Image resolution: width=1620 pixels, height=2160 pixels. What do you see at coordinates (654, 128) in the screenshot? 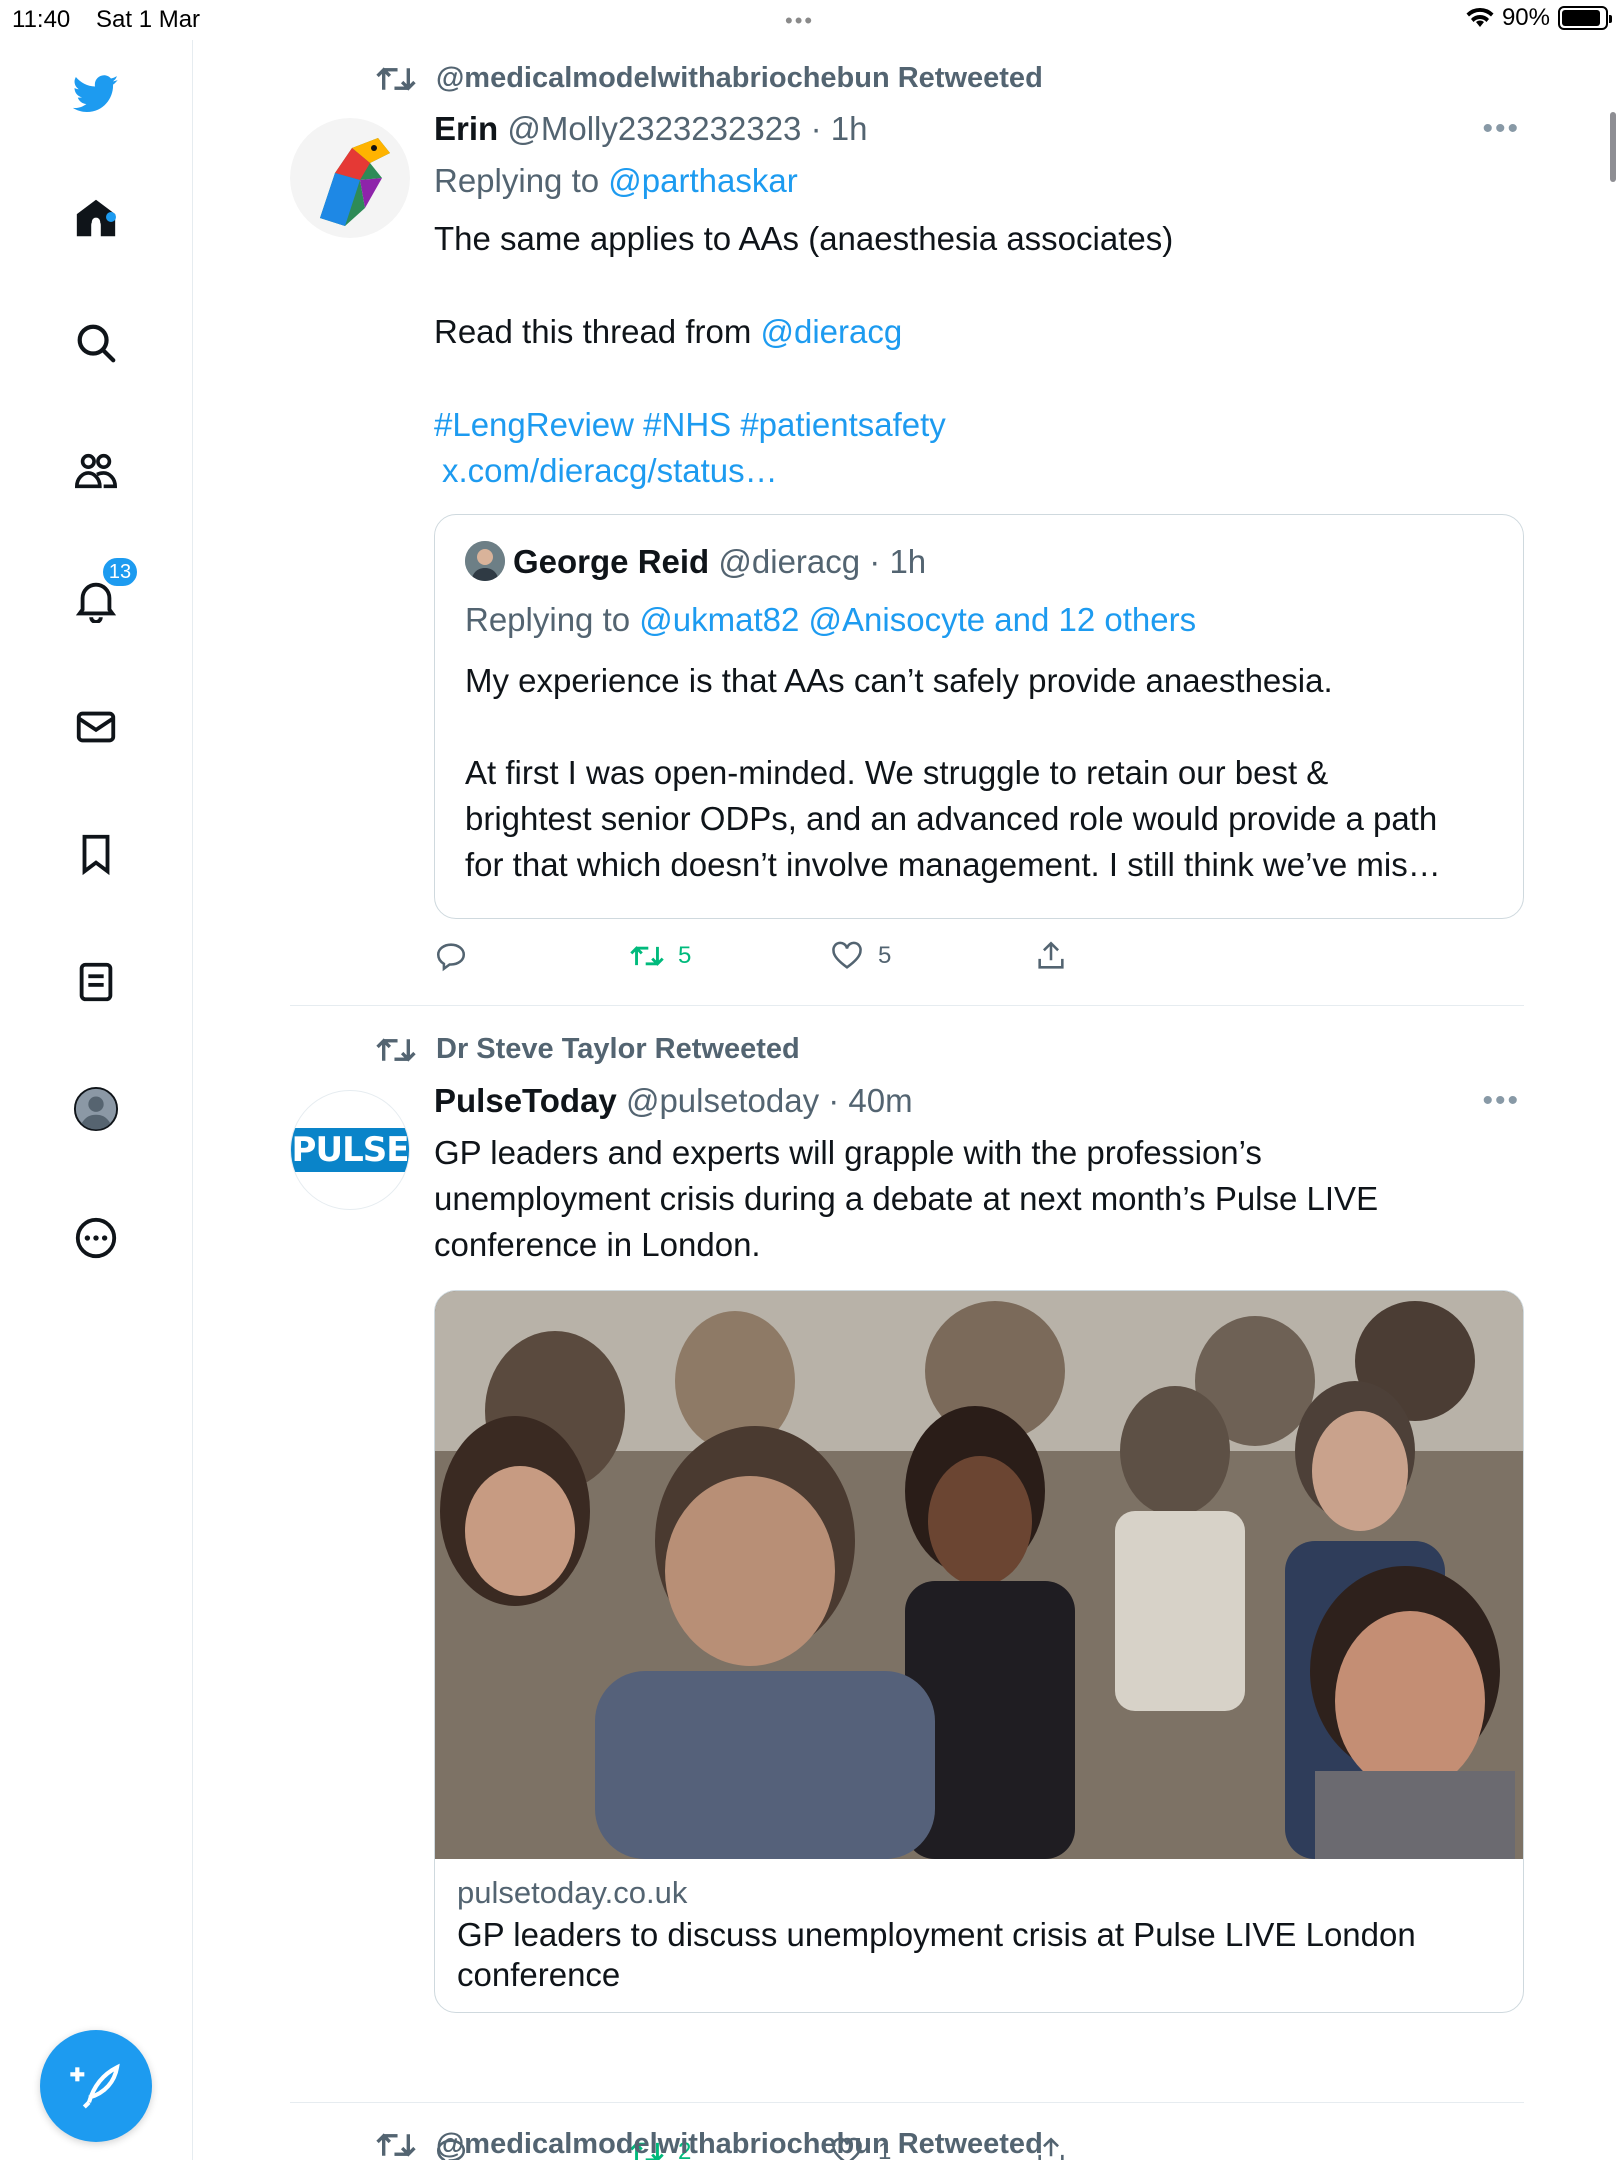
I see `author-handle: @Molly2323232323` at bounding box center [654, 128].